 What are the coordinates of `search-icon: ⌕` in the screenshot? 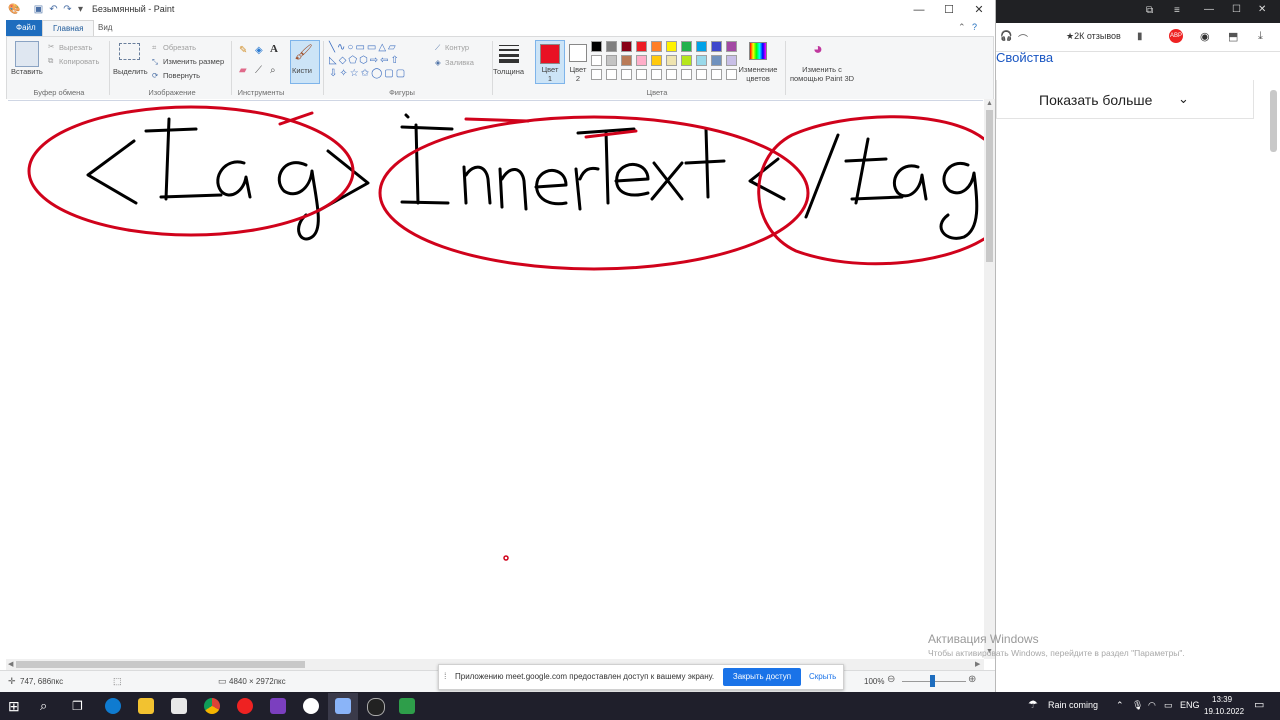 It's located at (43, 706).